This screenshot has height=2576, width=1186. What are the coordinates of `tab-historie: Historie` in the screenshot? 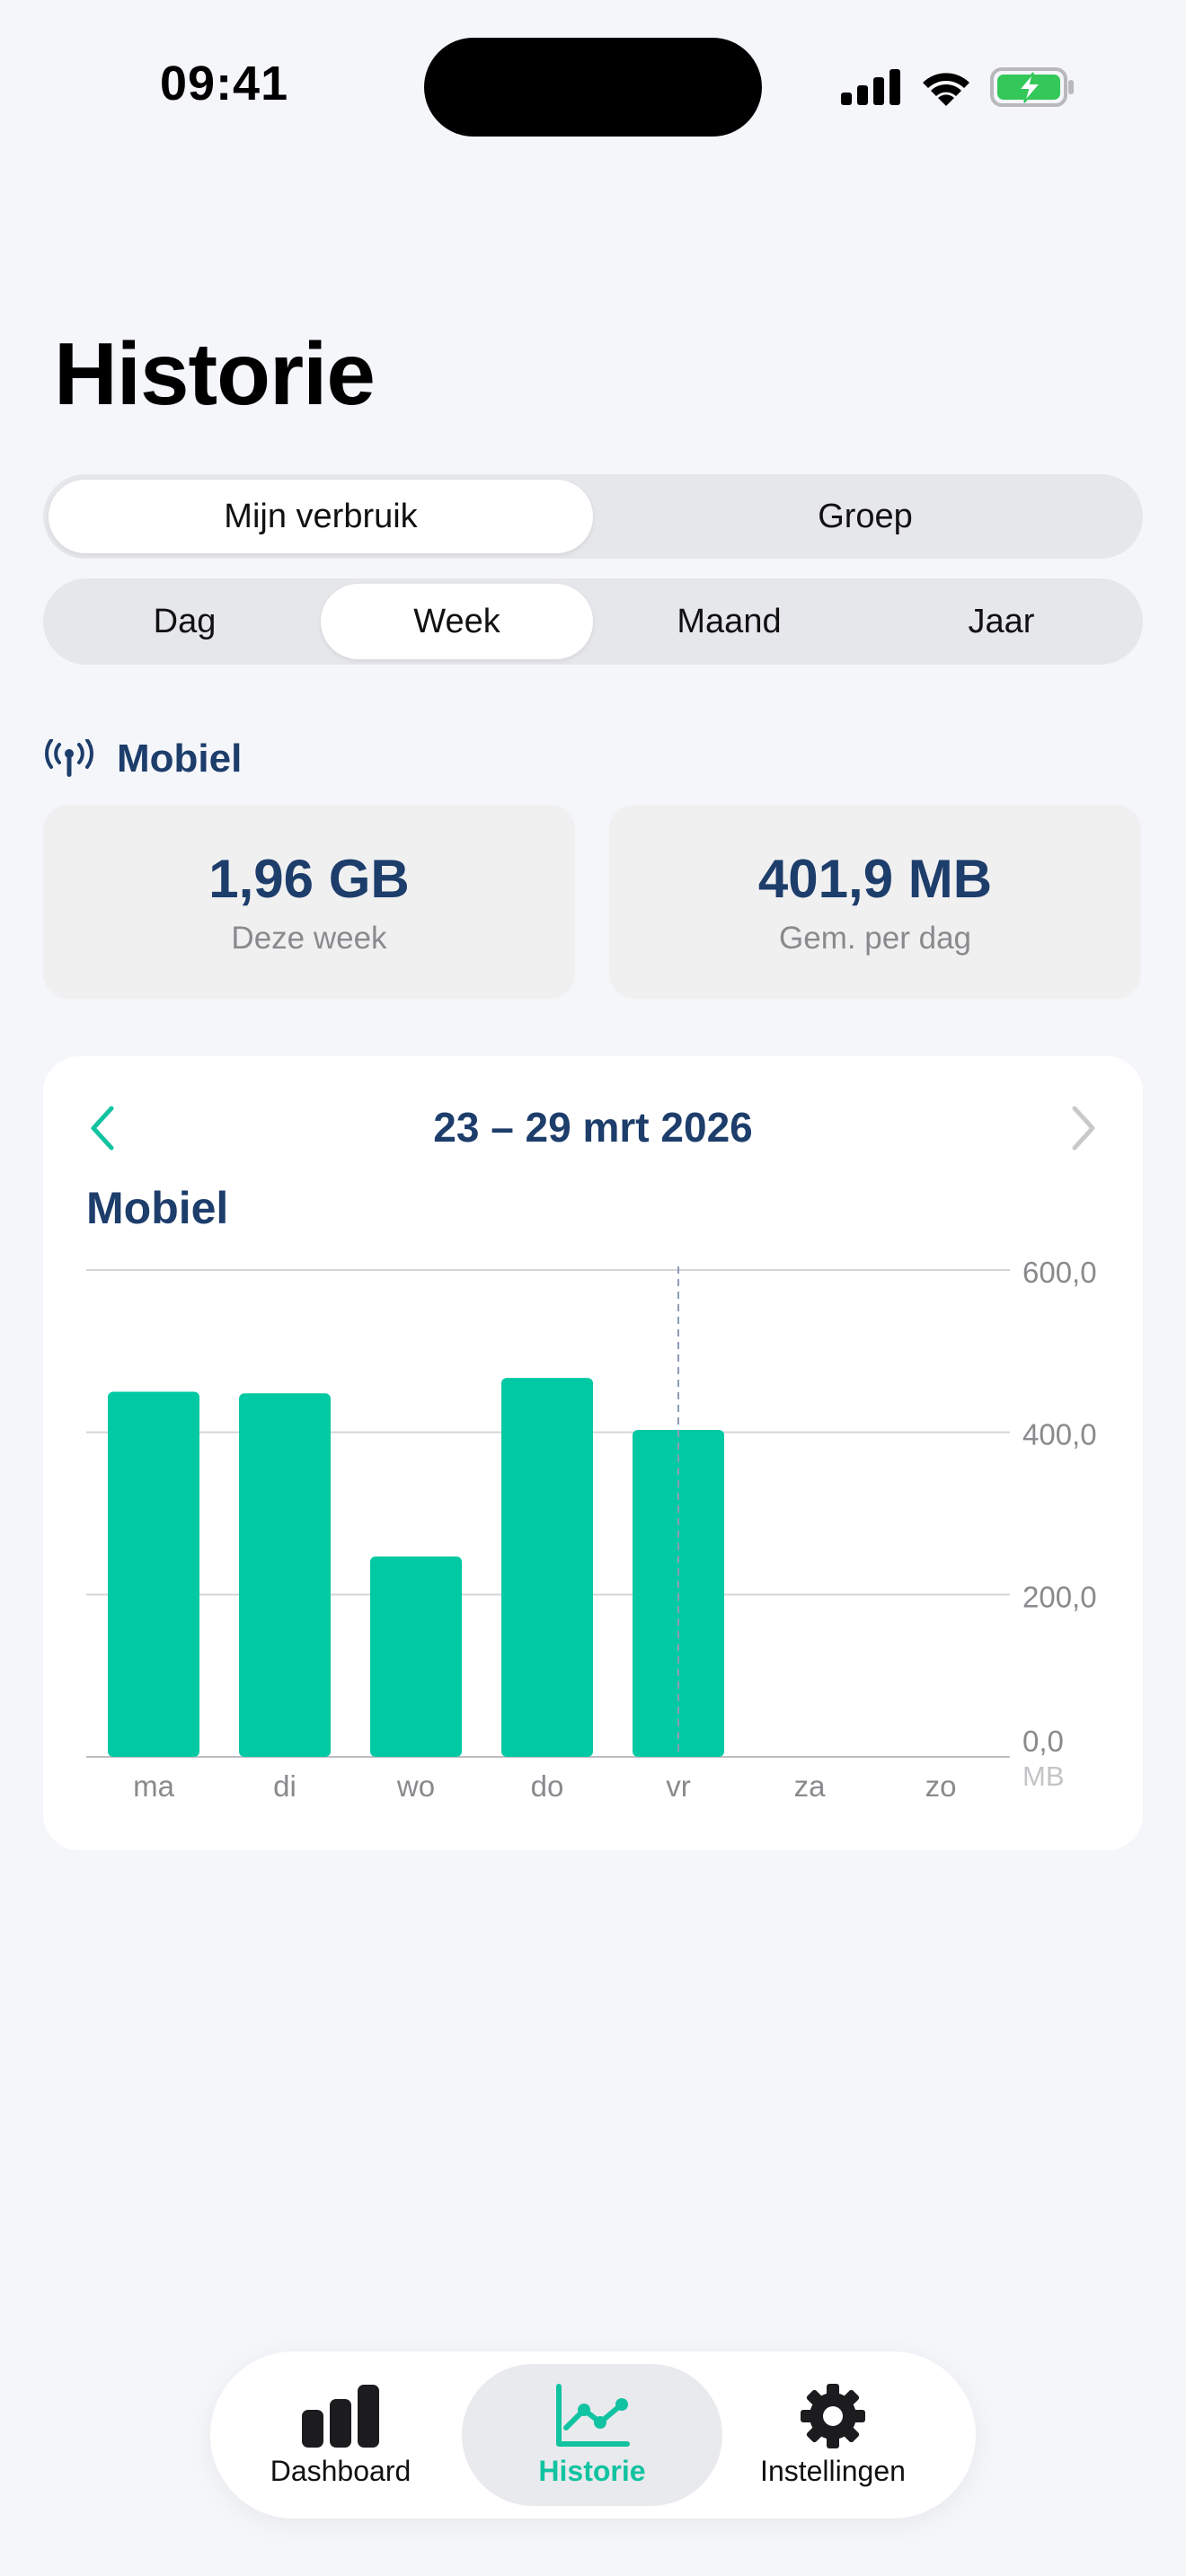 It's located at (592, 2435).